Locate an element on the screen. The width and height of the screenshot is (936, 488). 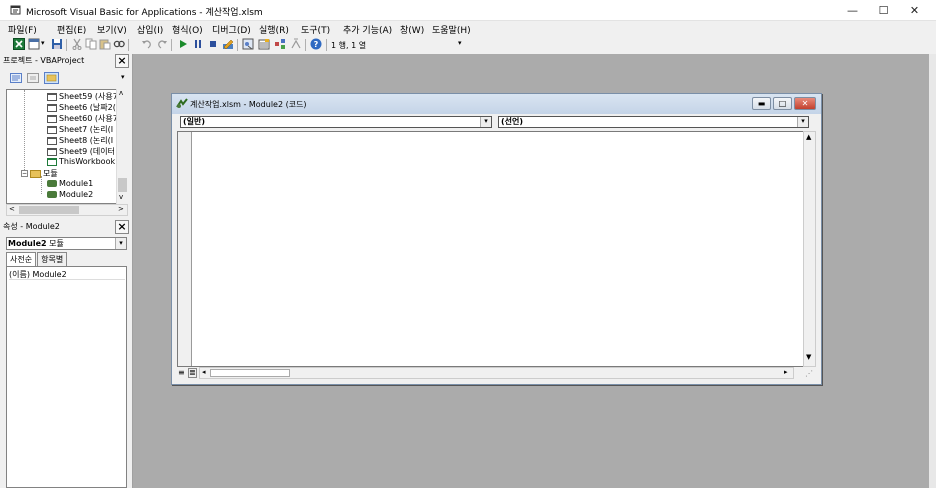
project-tree-hscrollbar: < > is located at coordinates (67, 210).